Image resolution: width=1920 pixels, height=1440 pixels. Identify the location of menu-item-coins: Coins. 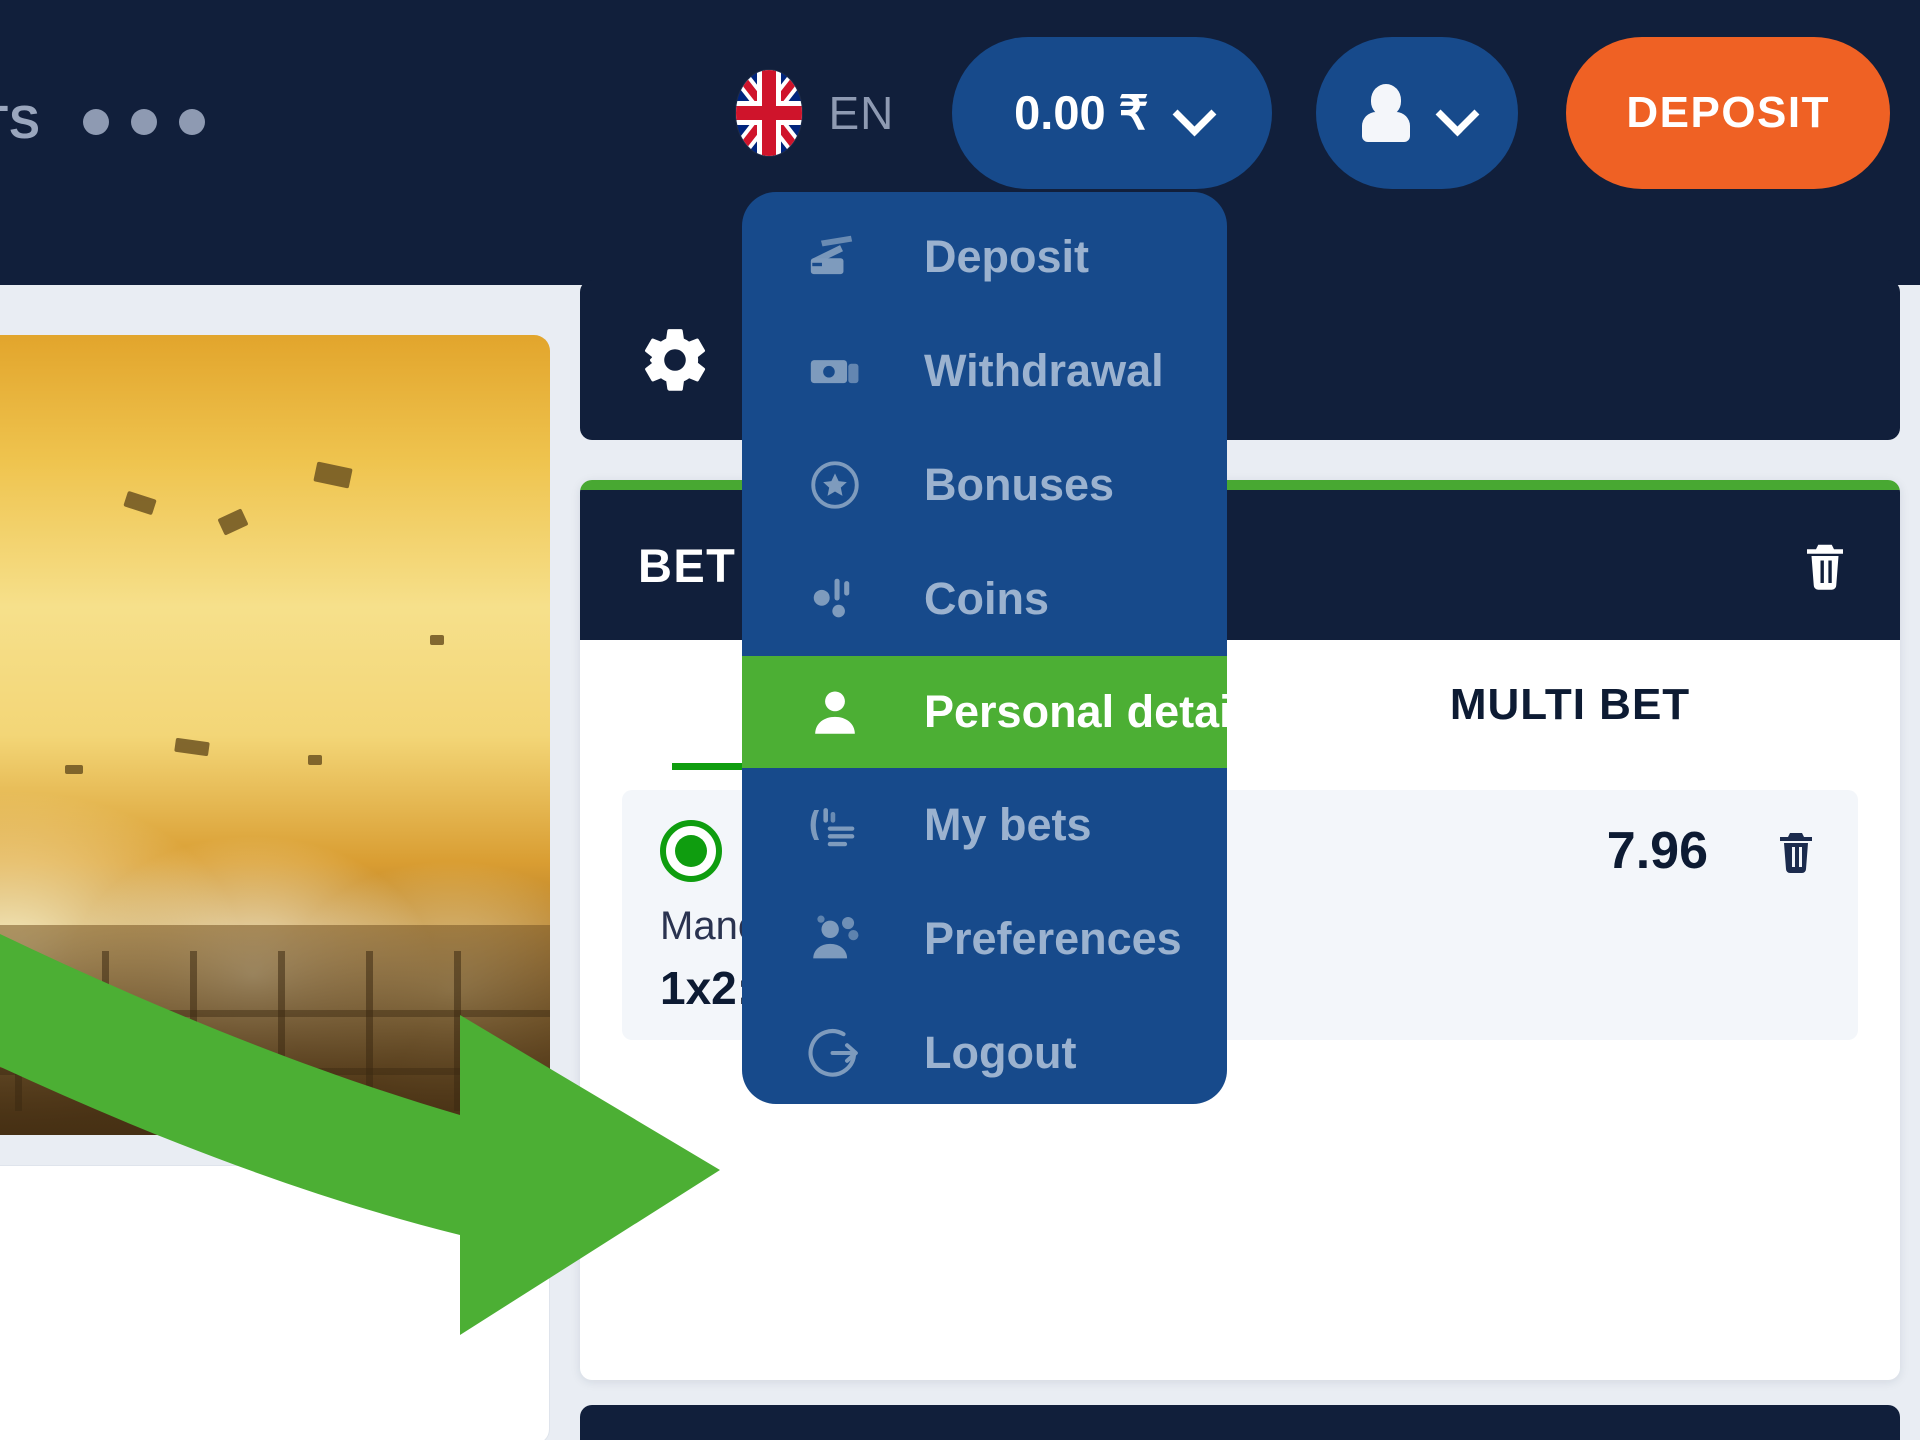
(984, 599).